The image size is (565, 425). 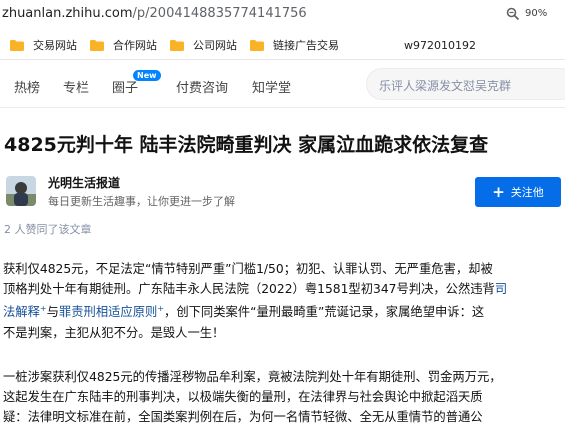 What do you see at coordinates (84, 182) in the screenshot?
I see `author-name: 光明生活报道` at bounding box center [84, 182].